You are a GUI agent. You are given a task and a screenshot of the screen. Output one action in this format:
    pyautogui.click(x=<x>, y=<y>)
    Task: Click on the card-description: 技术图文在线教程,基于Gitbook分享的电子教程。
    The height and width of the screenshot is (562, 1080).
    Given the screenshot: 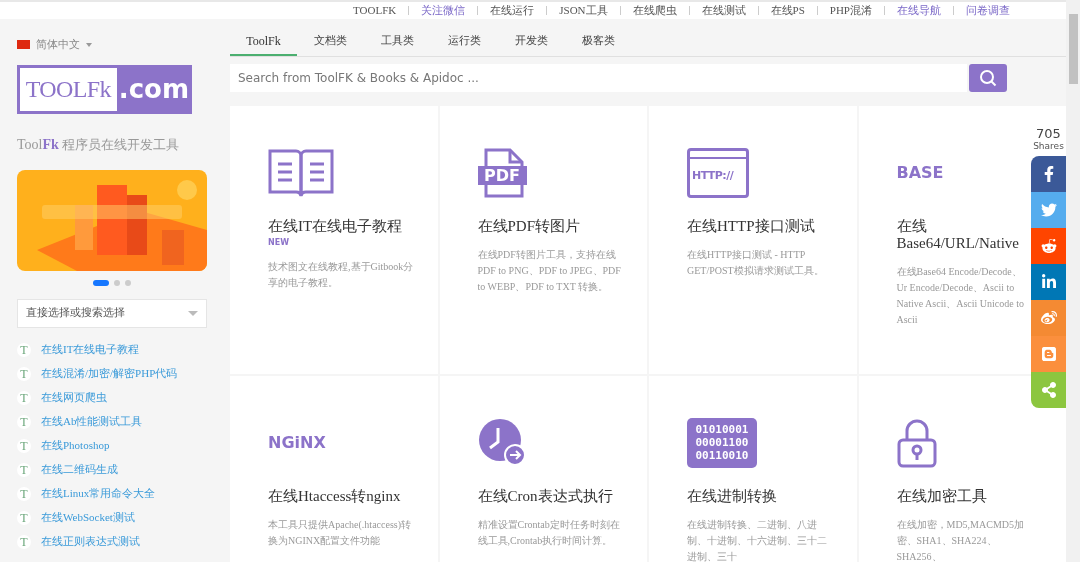 What is the action you would take?
    pyautogui.click(x=341, y=274)
    